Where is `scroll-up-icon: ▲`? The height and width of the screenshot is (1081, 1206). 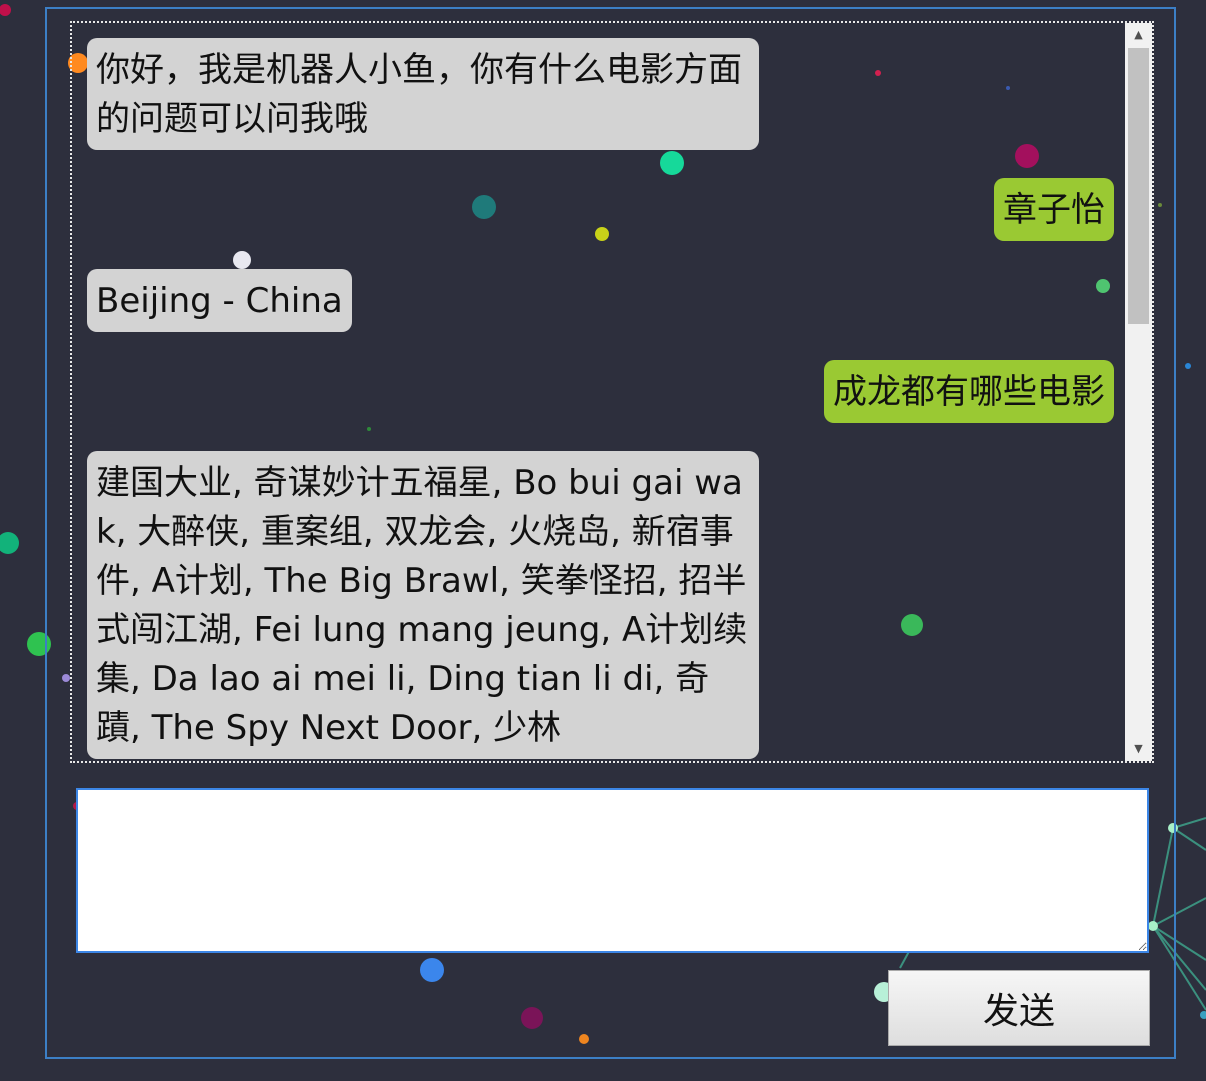
scroll-up-icon: ▲ is located at coordinates (1138, 35).